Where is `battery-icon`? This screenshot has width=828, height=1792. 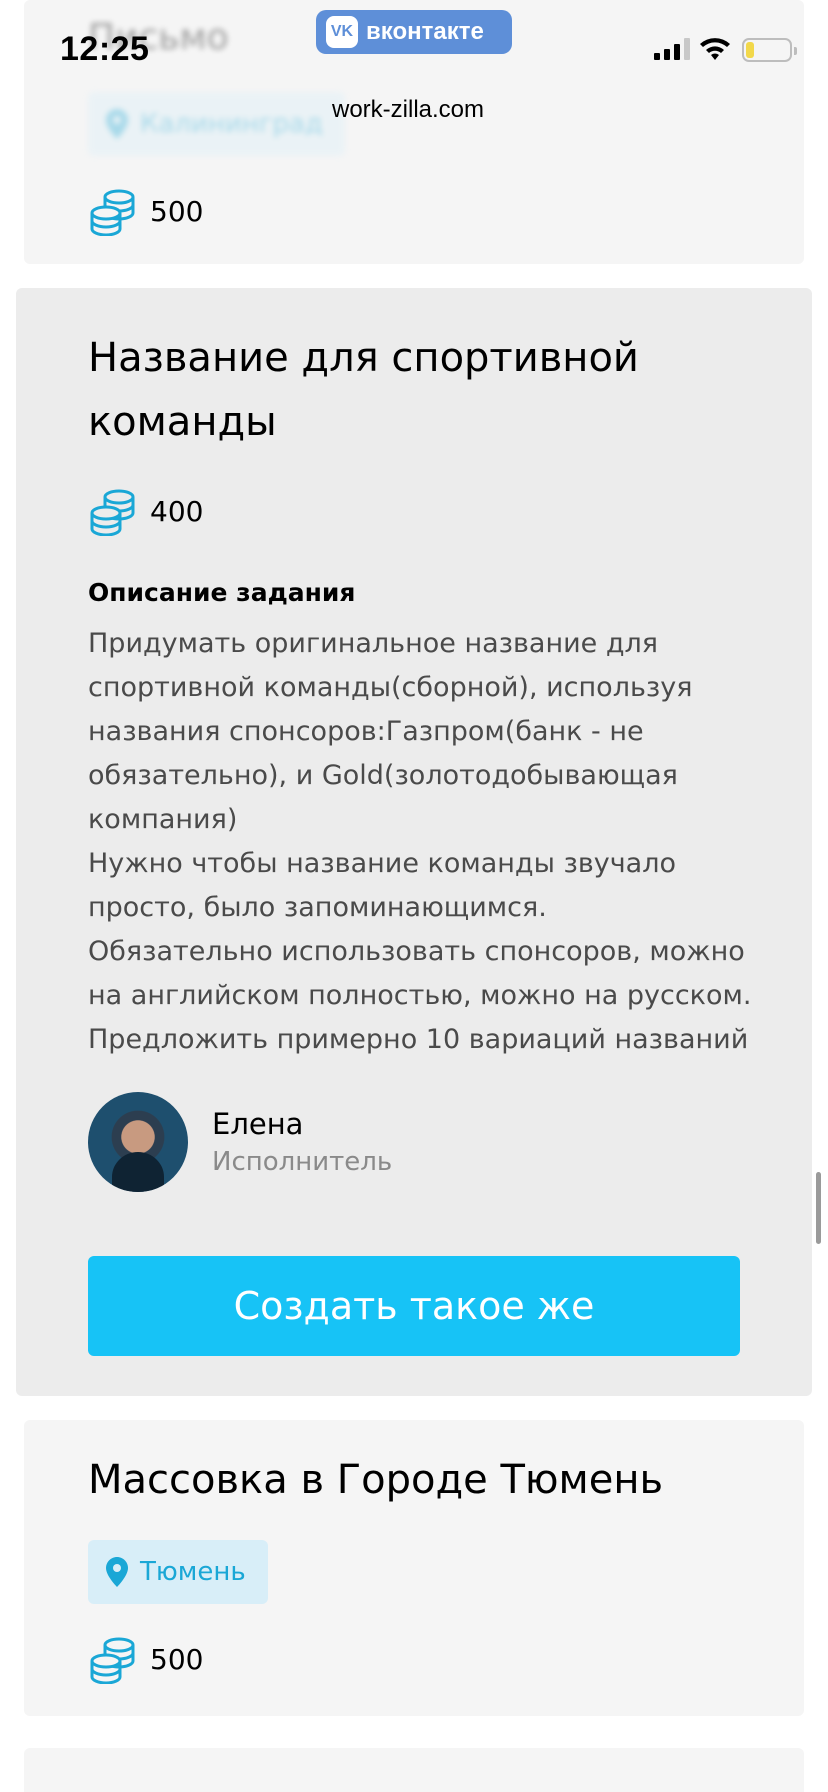 battery-icon is located at coordinates (769, 50).